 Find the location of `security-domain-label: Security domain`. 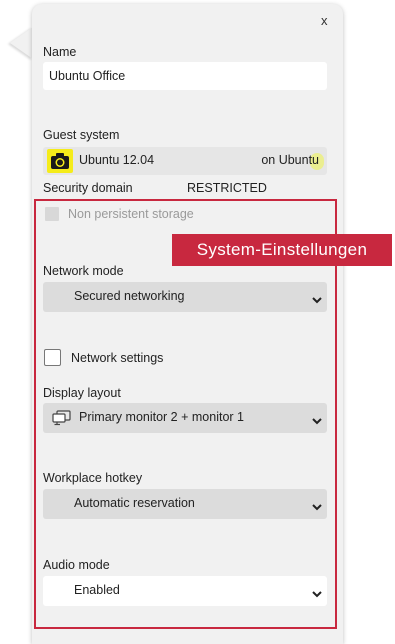

security-domain-label: Security domain is located at coordinates (88, 188).